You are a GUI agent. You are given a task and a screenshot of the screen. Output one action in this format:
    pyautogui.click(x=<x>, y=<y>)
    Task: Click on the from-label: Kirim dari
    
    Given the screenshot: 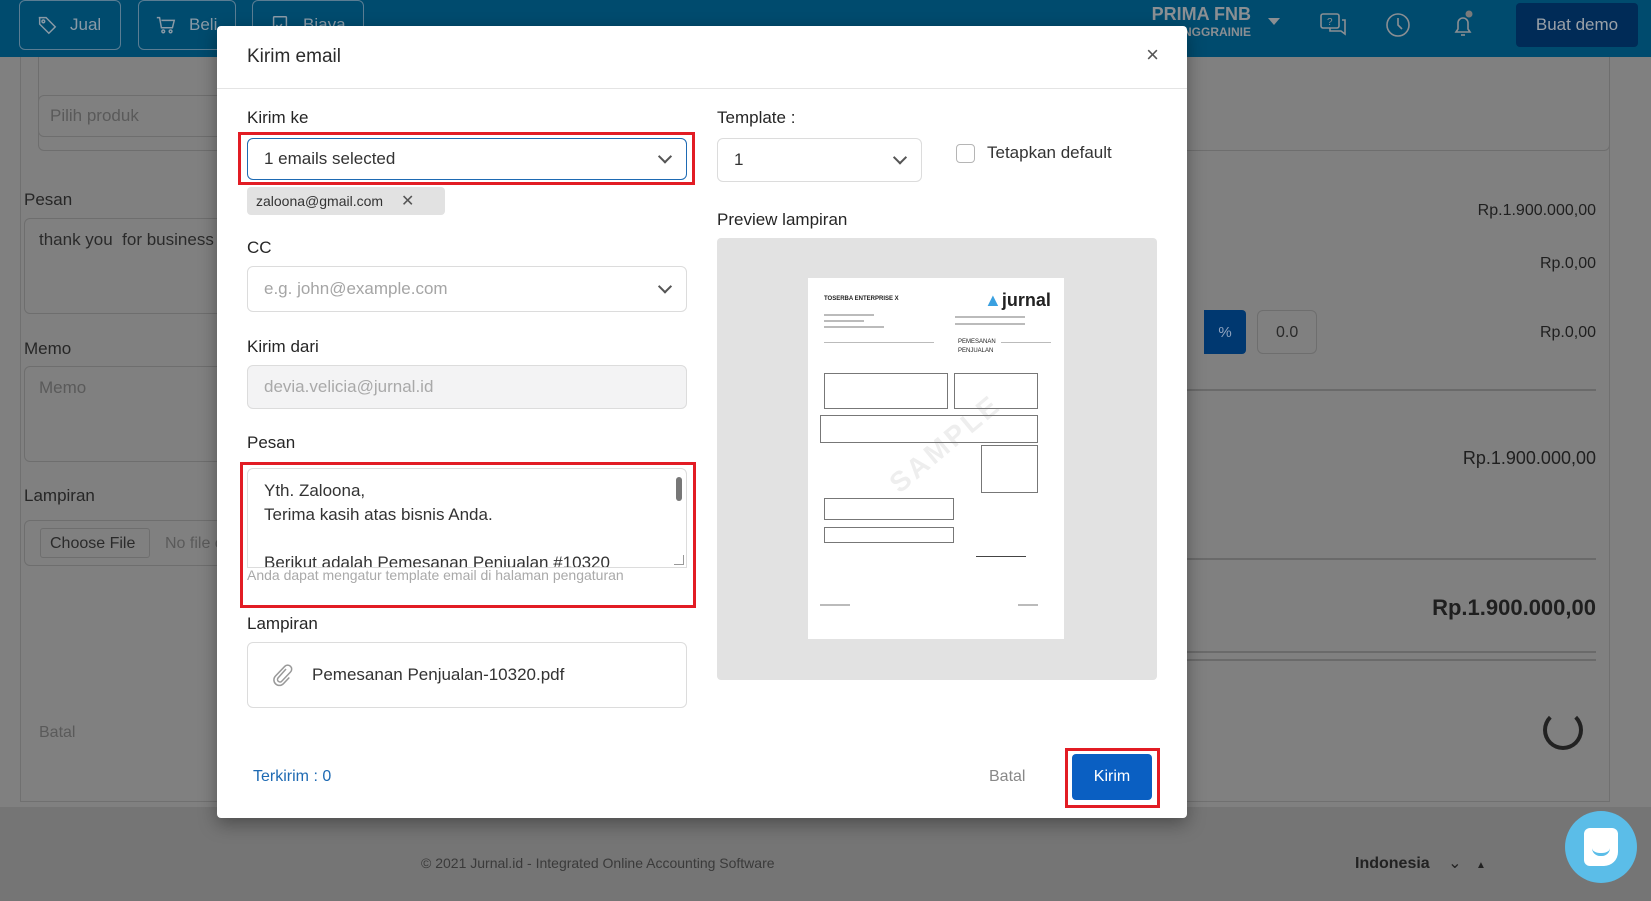 What is the action you would take?
    pyautogui.click(x=283, y=346)
    